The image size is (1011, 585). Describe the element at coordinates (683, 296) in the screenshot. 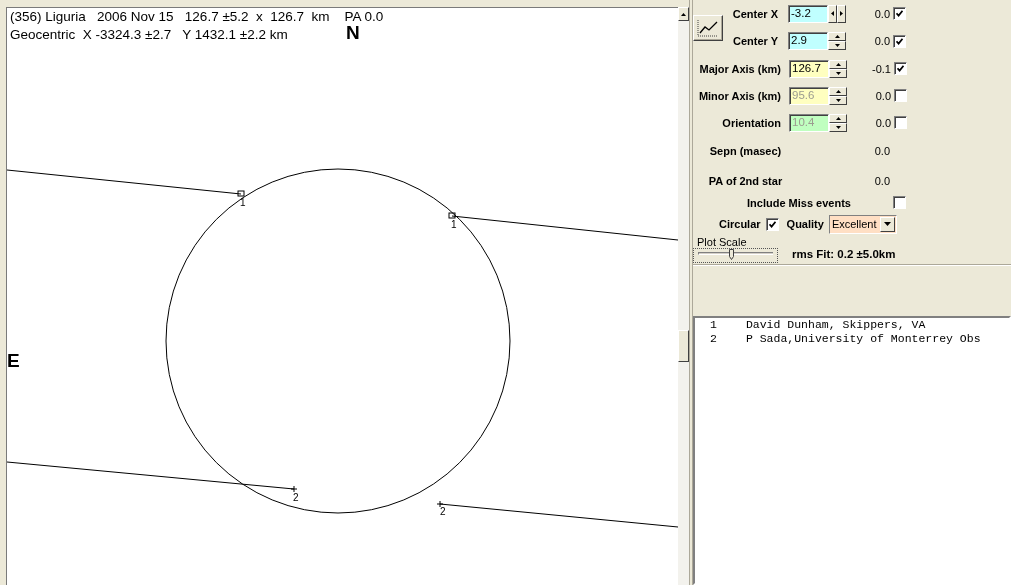

I see `vertical-scrollbar` at that location.